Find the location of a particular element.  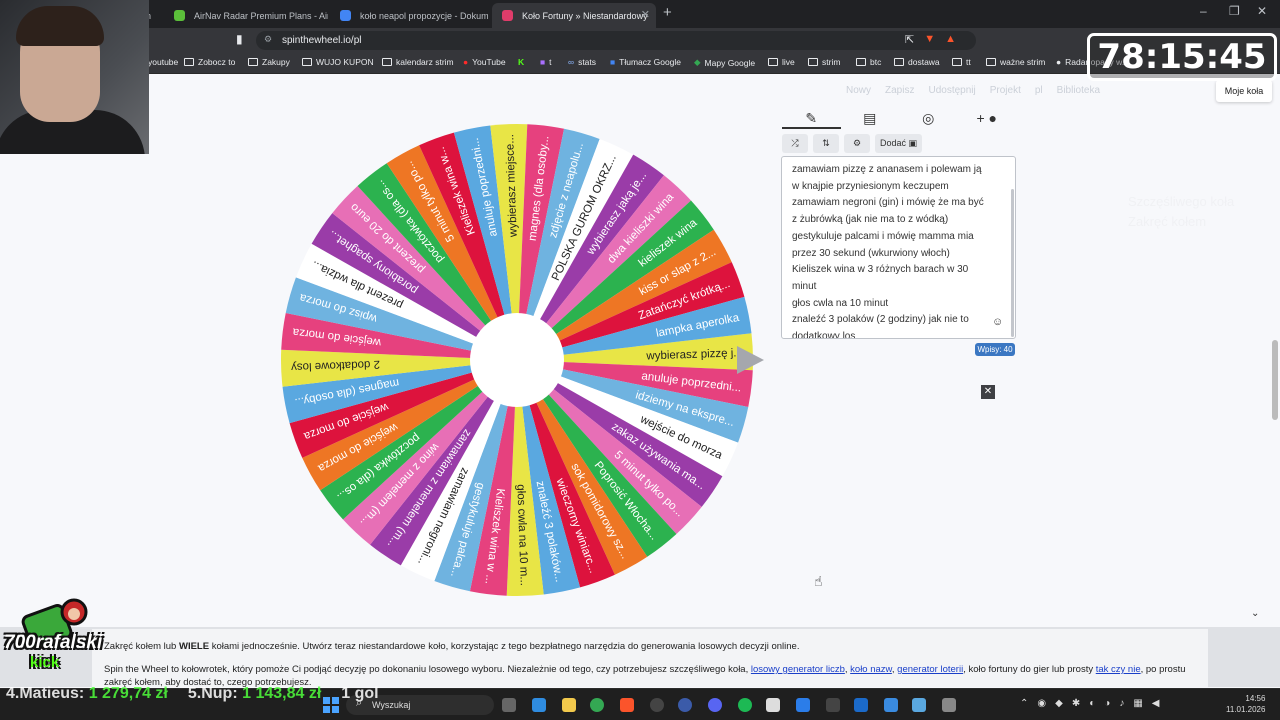

tab-spinthewheel: Koło Fortuny » Niestandardowy ✕ is located at coordinates (574, 15).